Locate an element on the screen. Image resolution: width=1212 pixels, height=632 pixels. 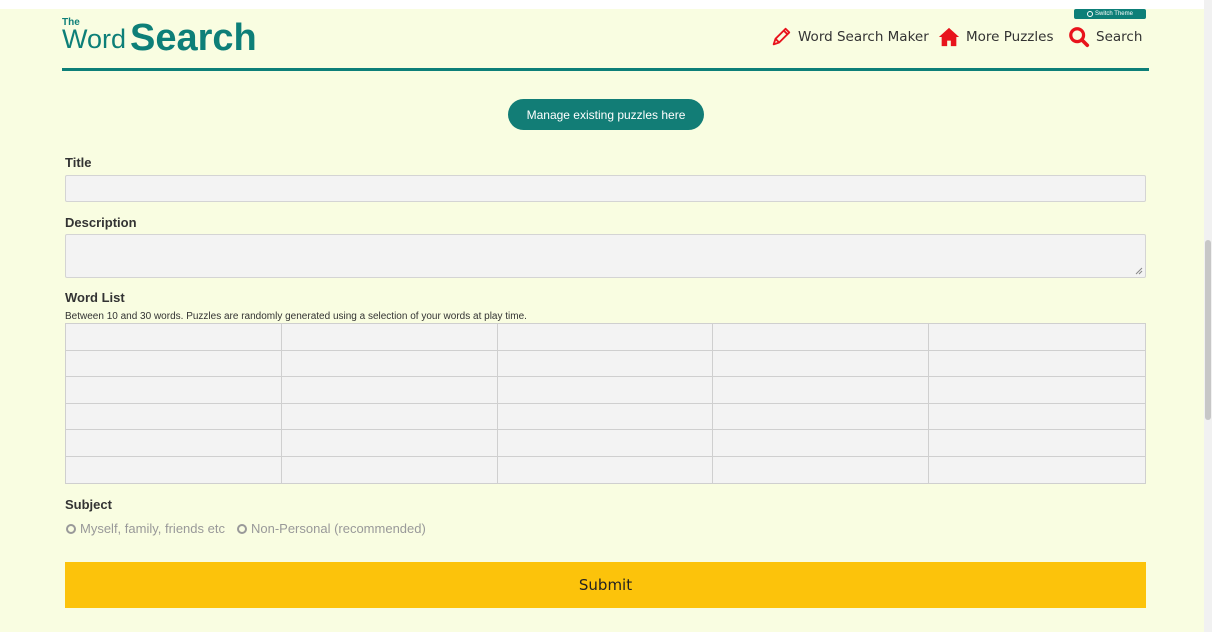
title-label: Title is located at coordinates (78, 162).